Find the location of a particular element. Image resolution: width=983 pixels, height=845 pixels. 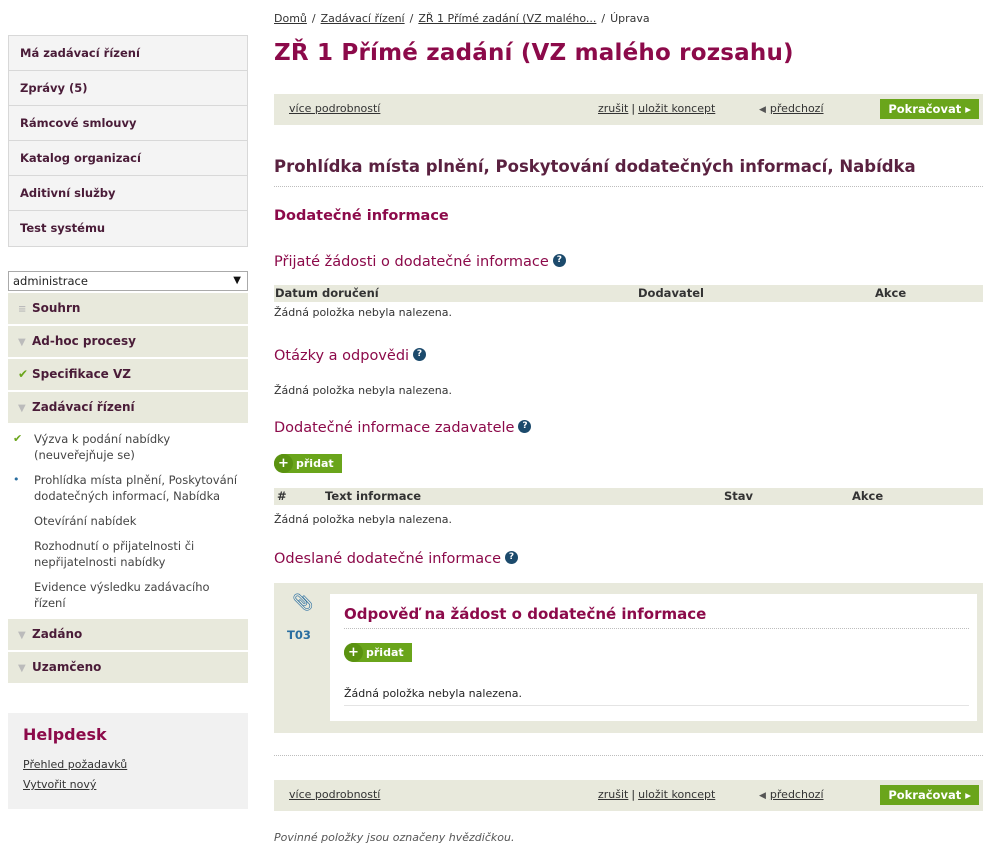

received-requests-table-header: Datum doručení Dodavatel Akce is located at coordinates (628, 293).